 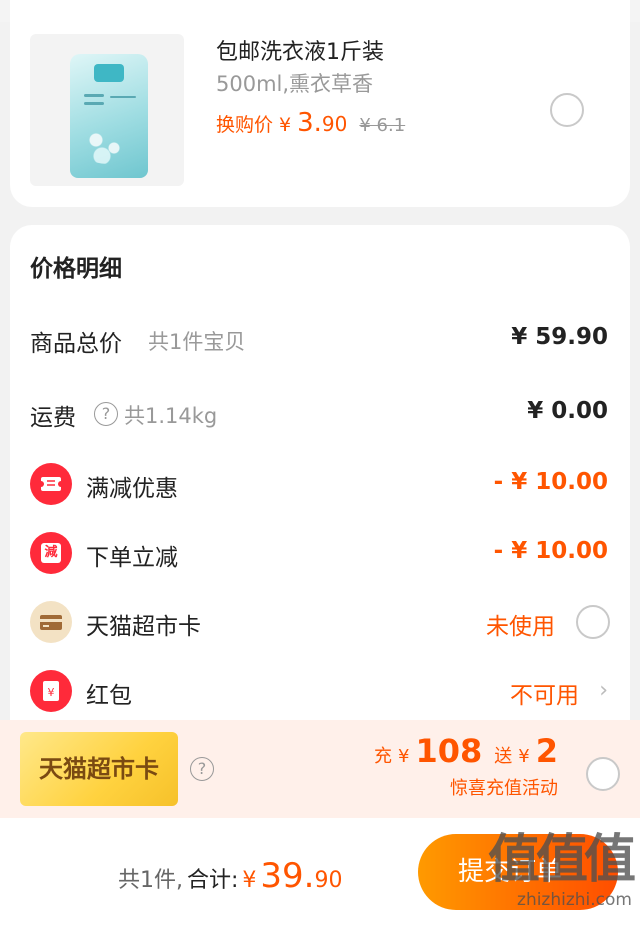 What do you see at coordinates (550, 482) in the screenshot?
I see `full-discount-amount: - ¥ 10.00` at bounding box center [550, 482].